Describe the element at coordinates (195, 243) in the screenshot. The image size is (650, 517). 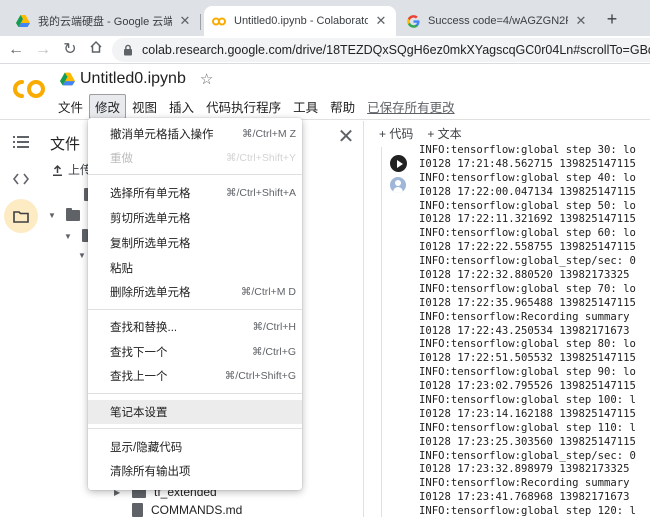
I see `menu-item-copy-cells: 复制所选单元格` at that location.